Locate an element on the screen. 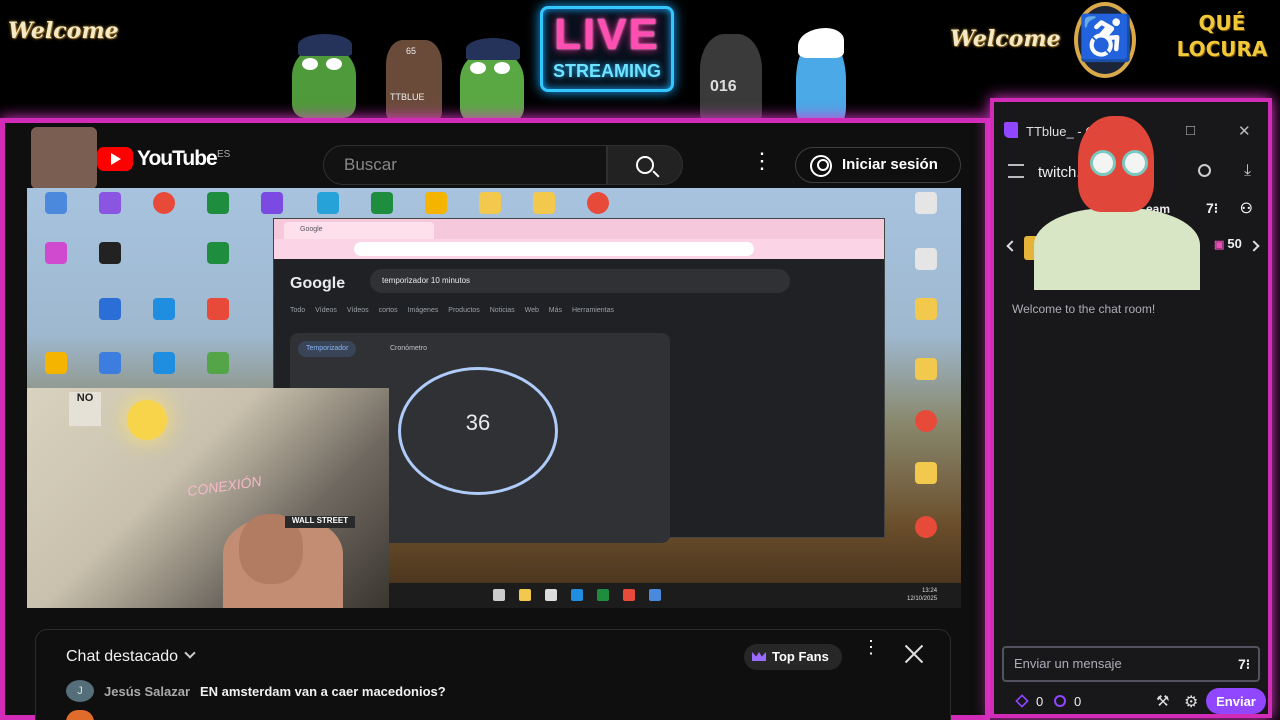  gear-icon: ⚙ is located at coordinates (1191, 702).